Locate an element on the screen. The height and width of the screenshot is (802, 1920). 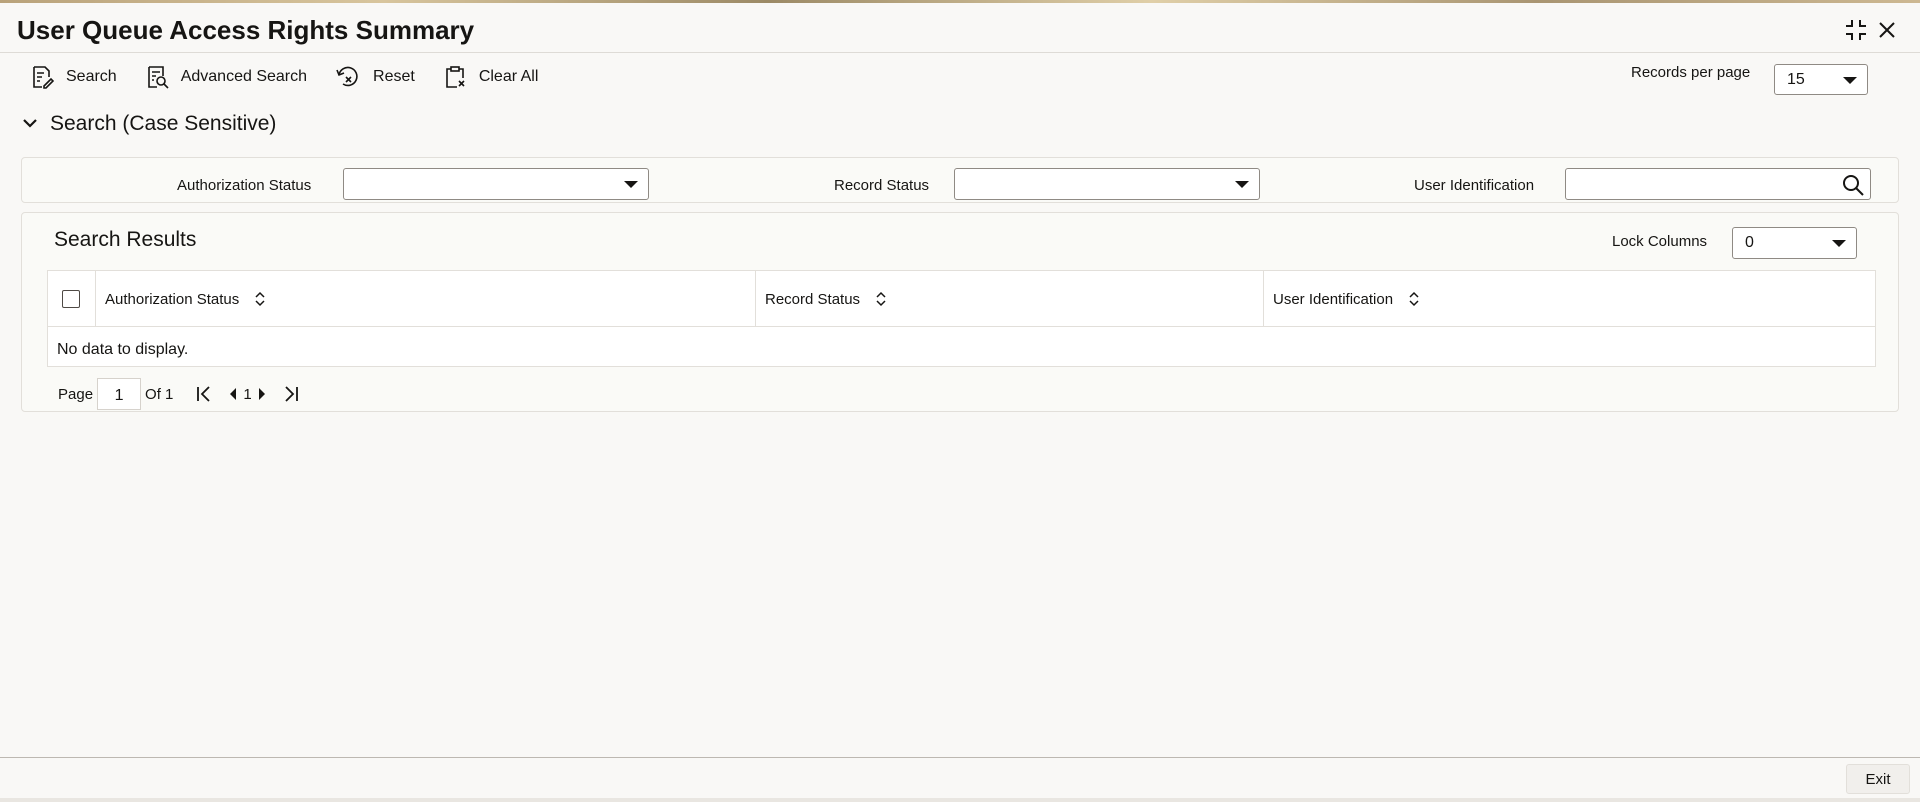
records-per-page-select: 15 is located at coordinates (1821, 79).